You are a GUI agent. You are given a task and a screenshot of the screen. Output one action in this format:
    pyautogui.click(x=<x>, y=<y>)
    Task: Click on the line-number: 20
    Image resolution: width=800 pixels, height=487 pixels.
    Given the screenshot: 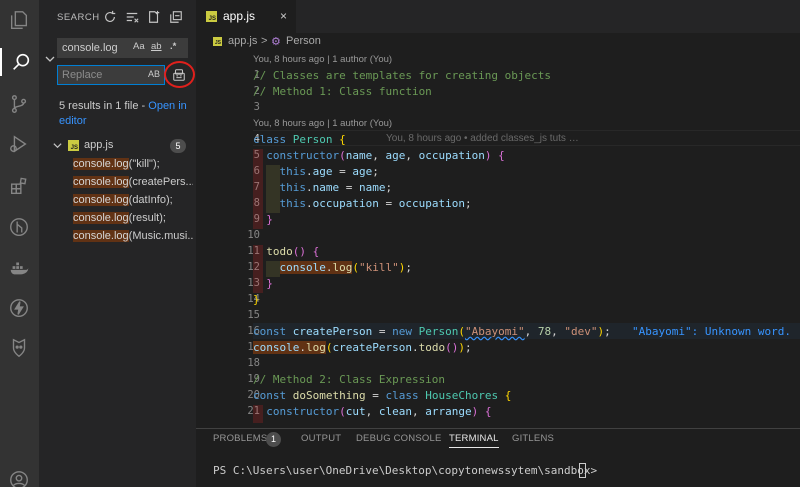 What is the action you would take?
    pyautogui.click(x=253, y=395)
    